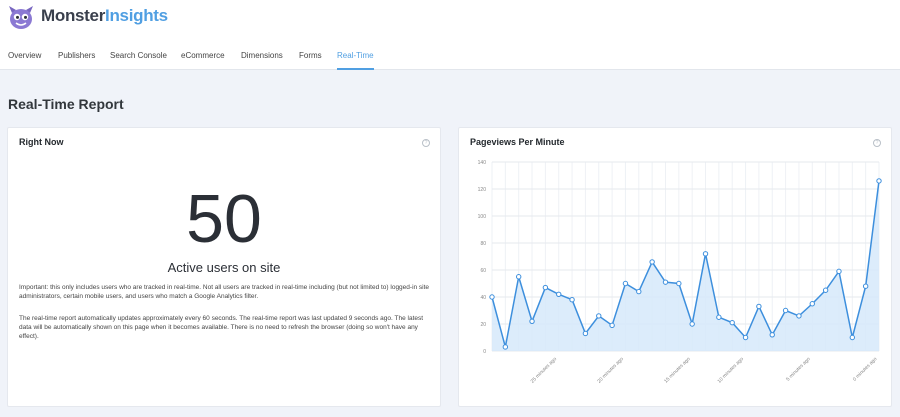 Image resolution: width=900 pixels, height=417 pixels. I want to click on y-tick-label: 20, so click(483, 325).